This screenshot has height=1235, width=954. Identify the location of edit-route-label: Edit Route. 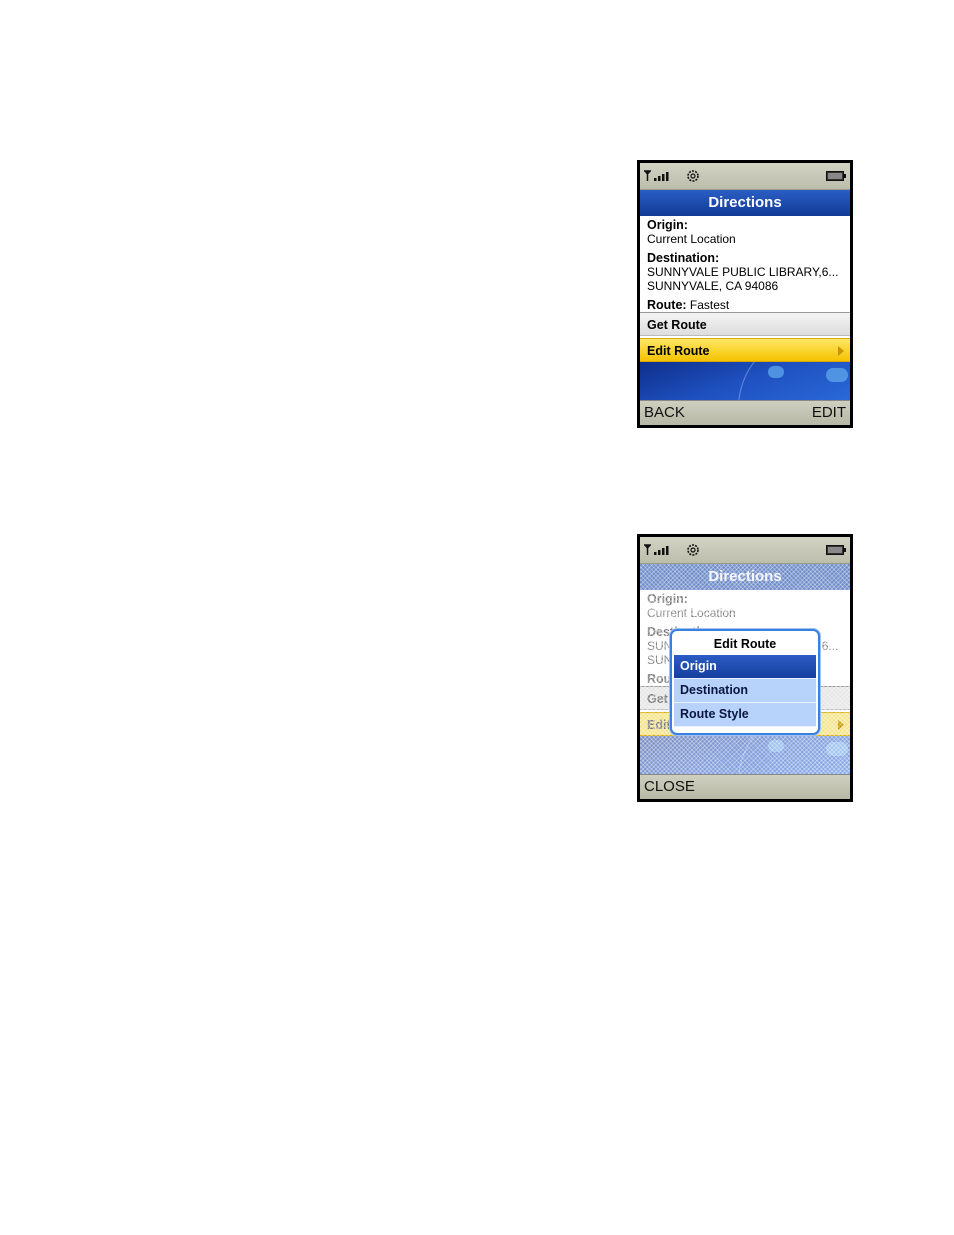
(678, 351).